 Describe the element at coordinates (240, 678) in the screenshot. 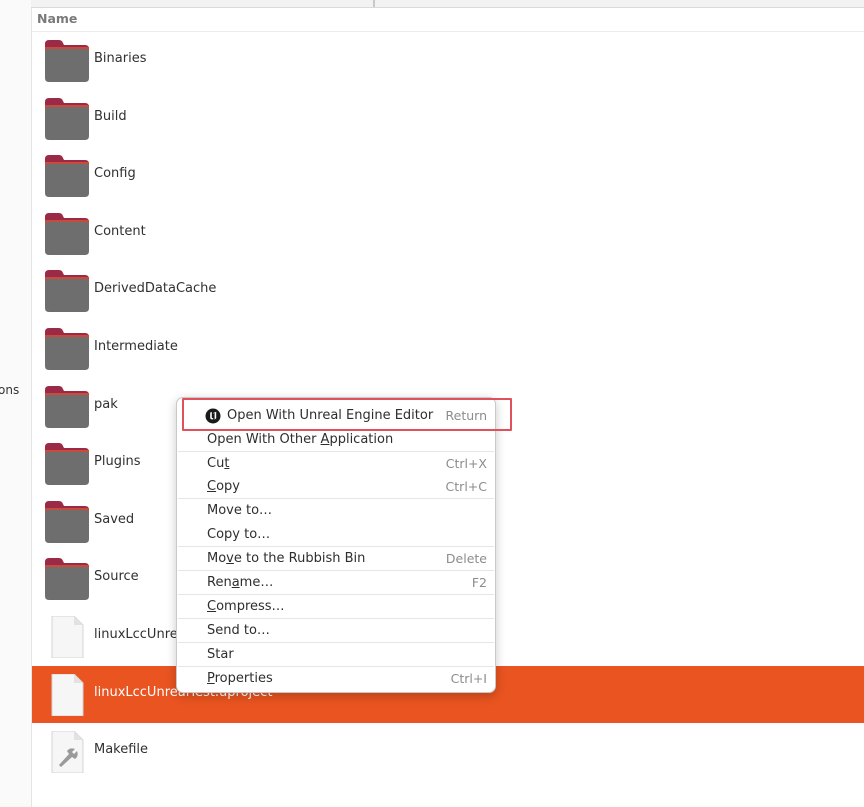

I see `menu-item-label: Properties` at that location.